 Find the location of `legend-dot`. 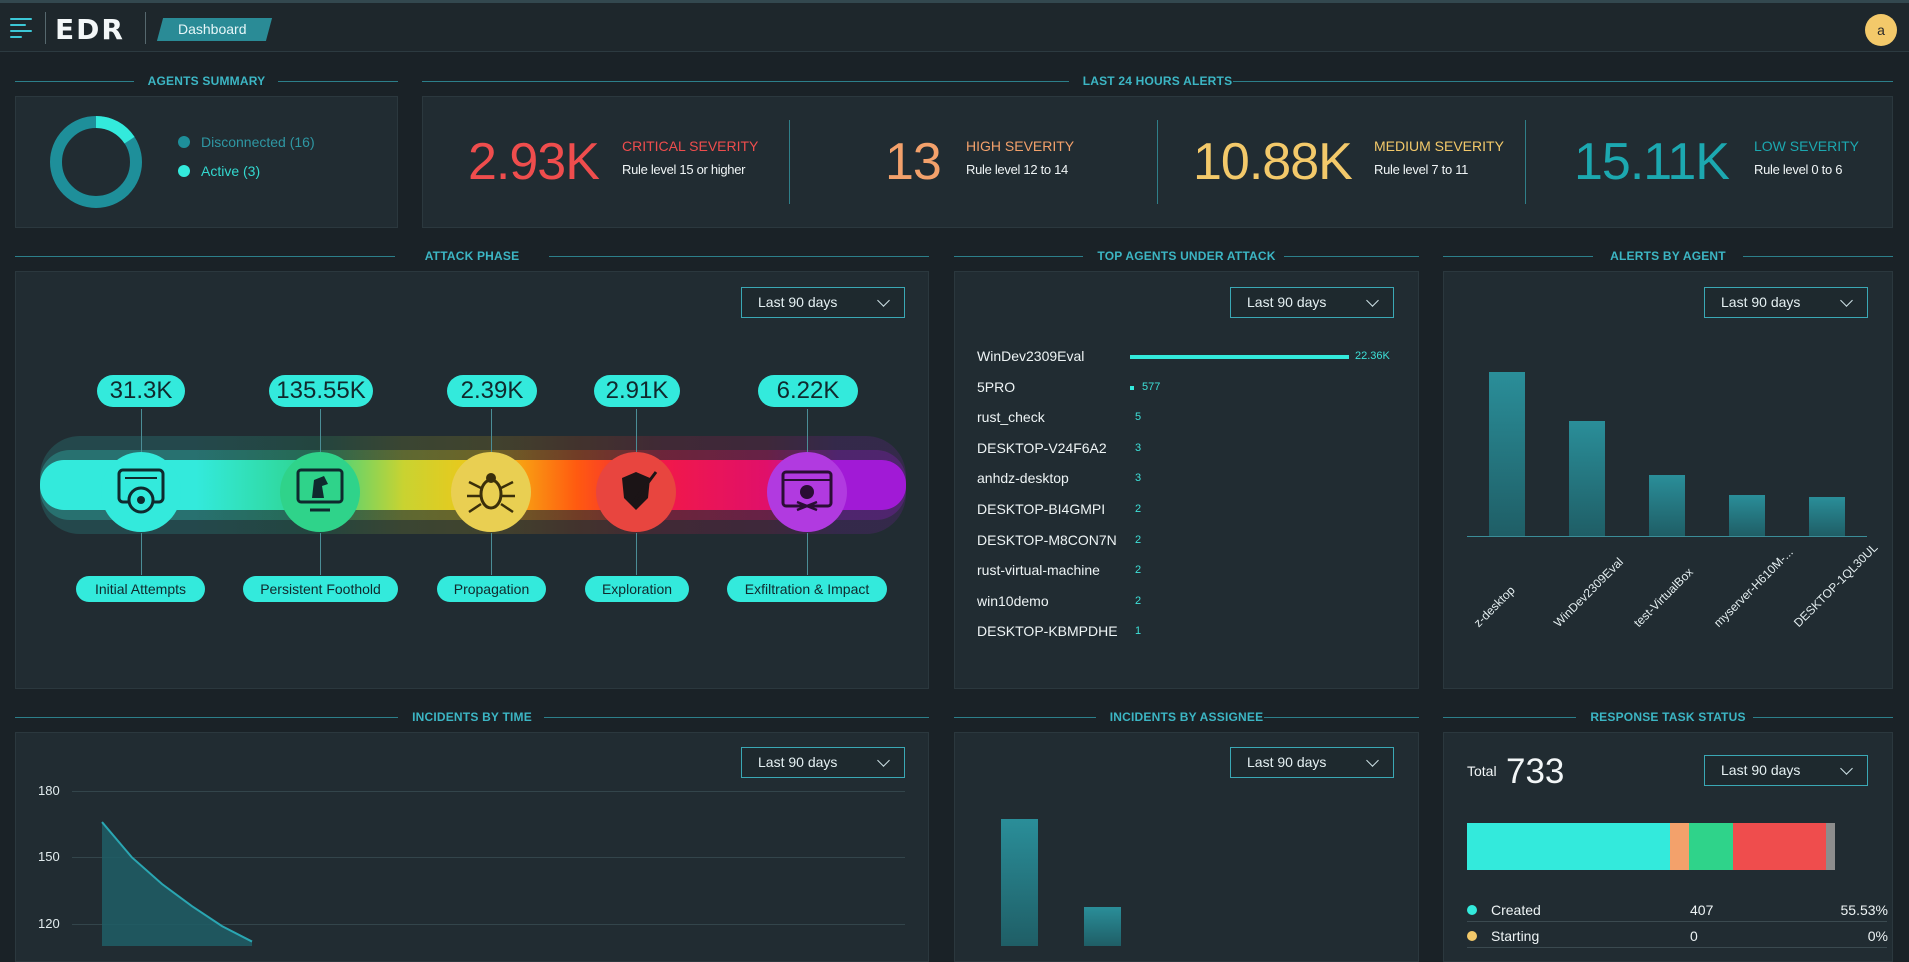

legend-dot is located at coordinates (1472, 910).